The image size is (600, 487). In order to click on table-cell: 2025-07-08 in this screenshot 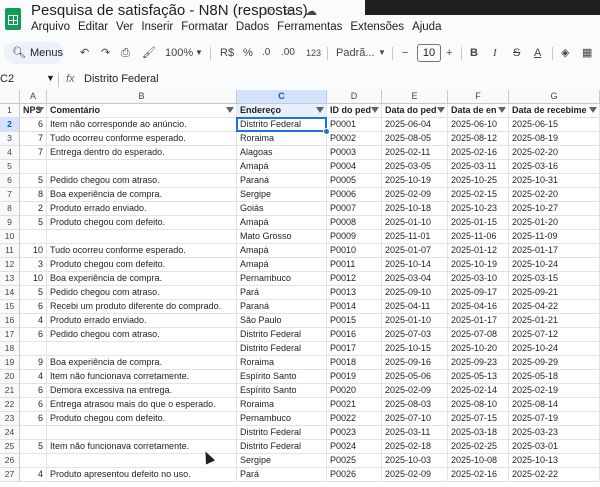, I will do `click(478, 335)`.